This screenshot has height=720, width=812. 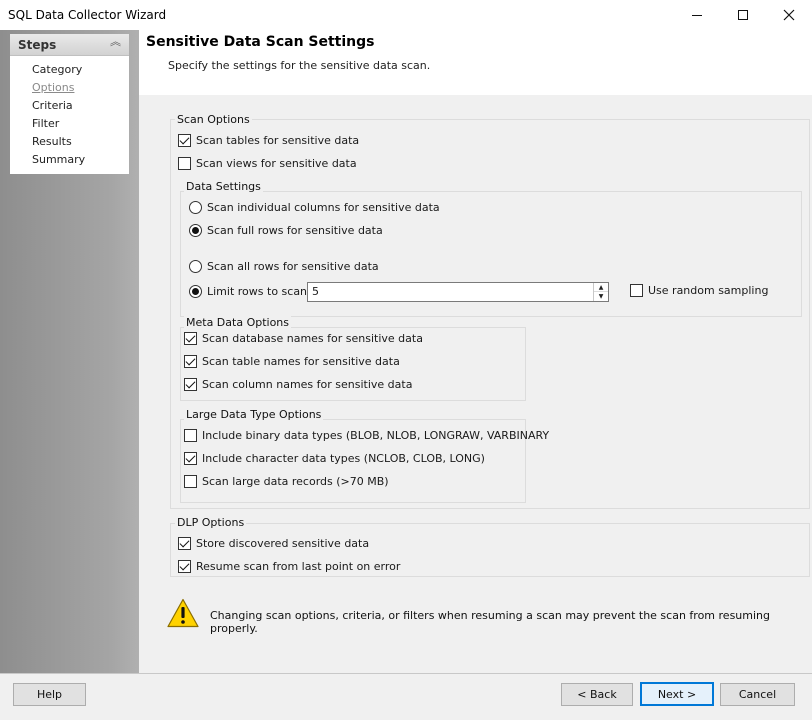 What do you see at coordinates (458, 292) in the screenshot?
I see `limit-rows-stepper: 5 ▲ ▼` at bounding box center [458, 292].